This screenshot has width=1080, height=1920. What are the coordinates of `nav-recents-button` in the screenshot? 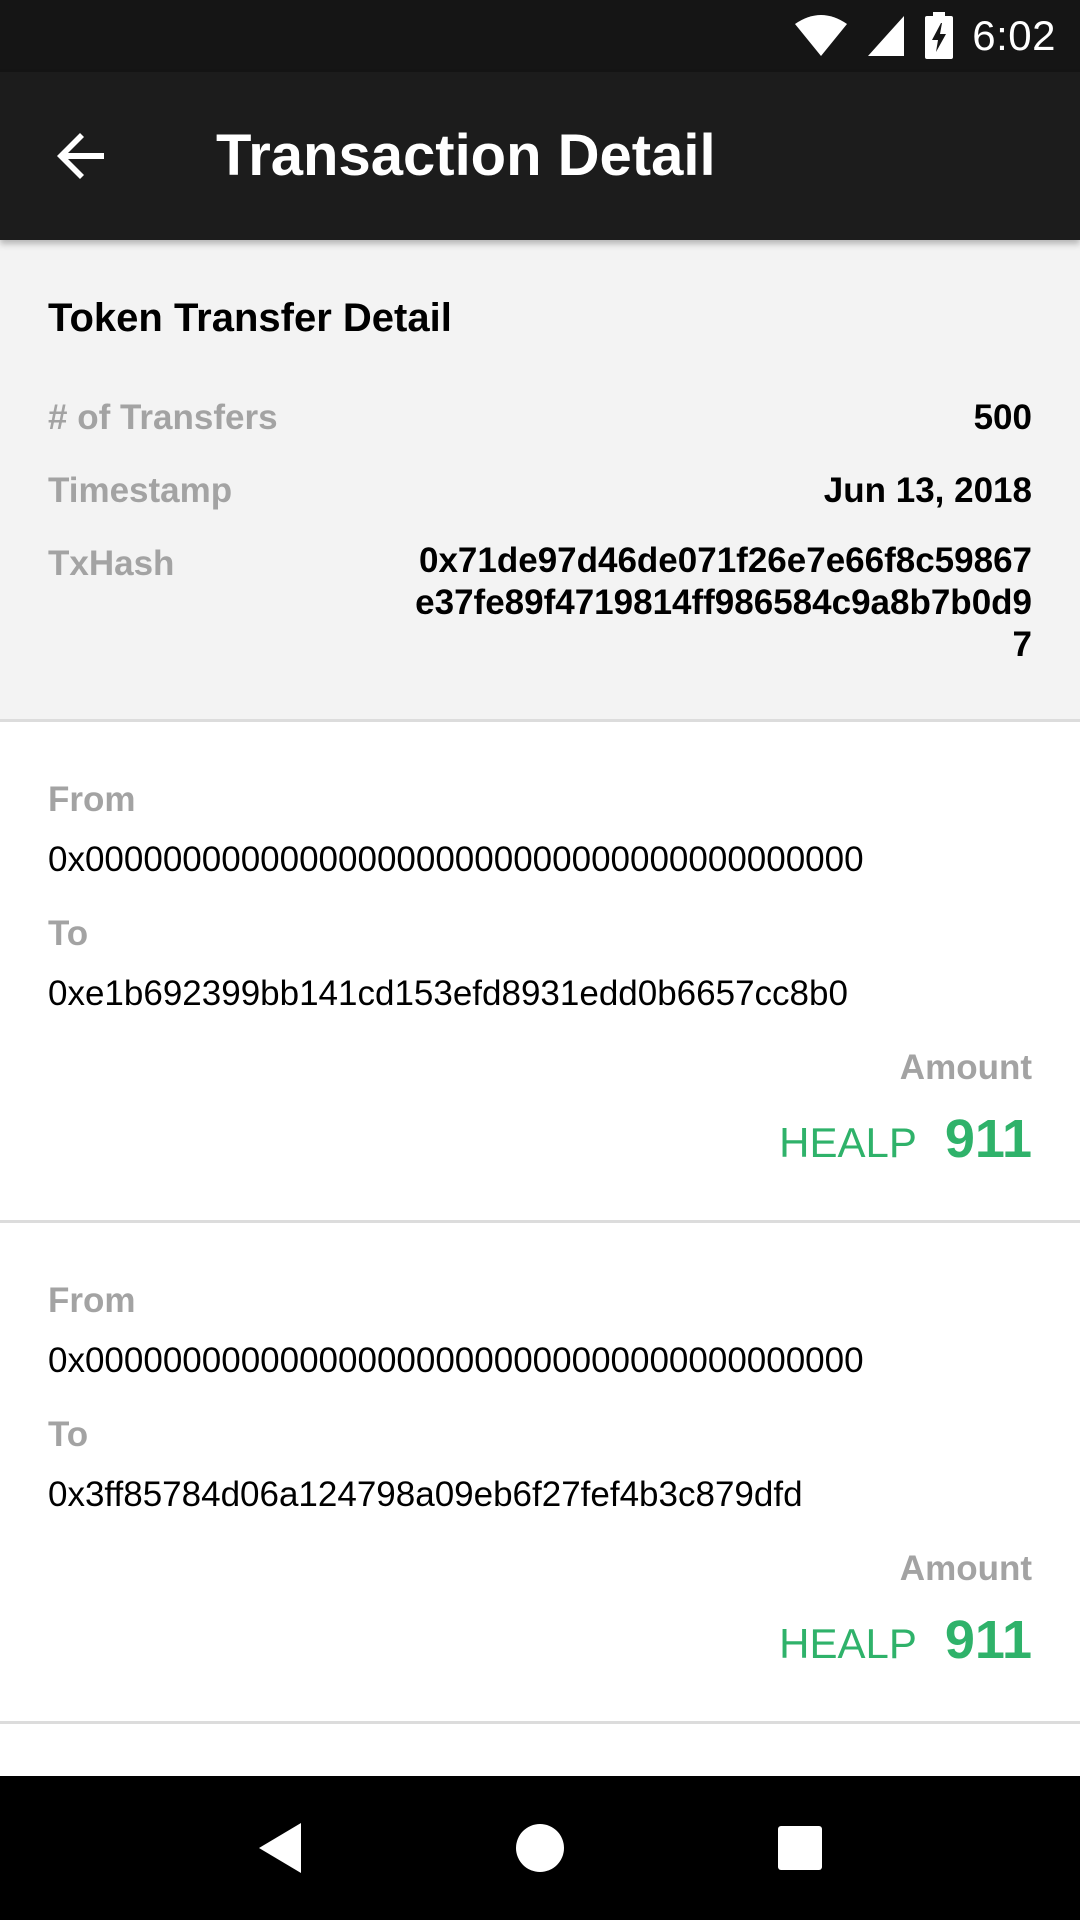 It's located at (800, 1848).